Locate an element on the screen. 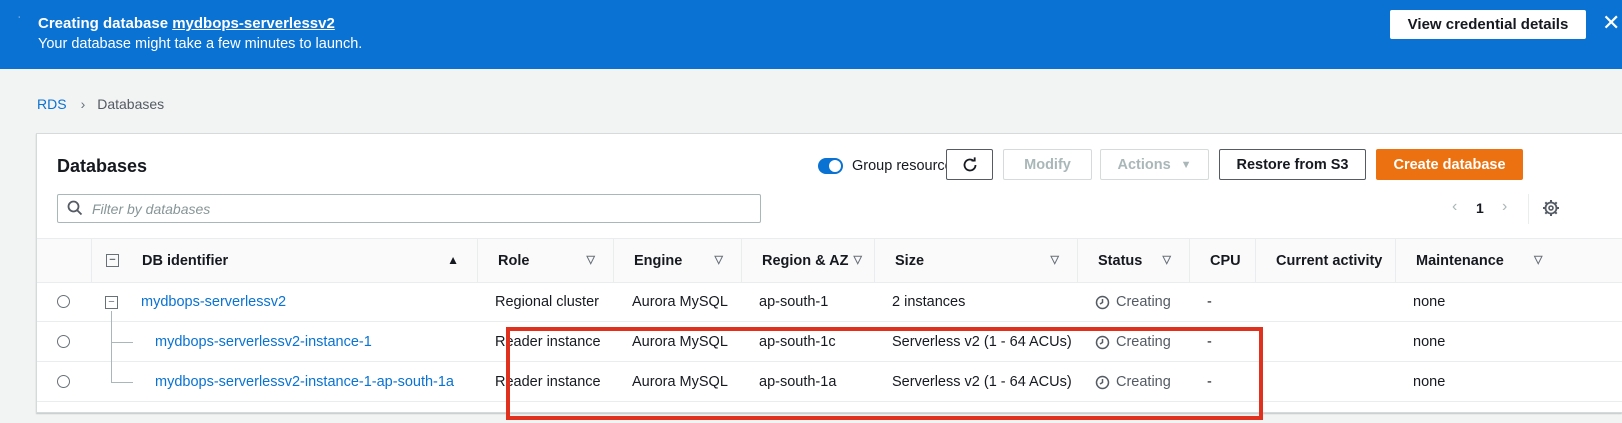 The height and width of the screenshot is (423, 1622). flash-database-link: mydbops-serverlessv2 is located at coordinates (253, 23).